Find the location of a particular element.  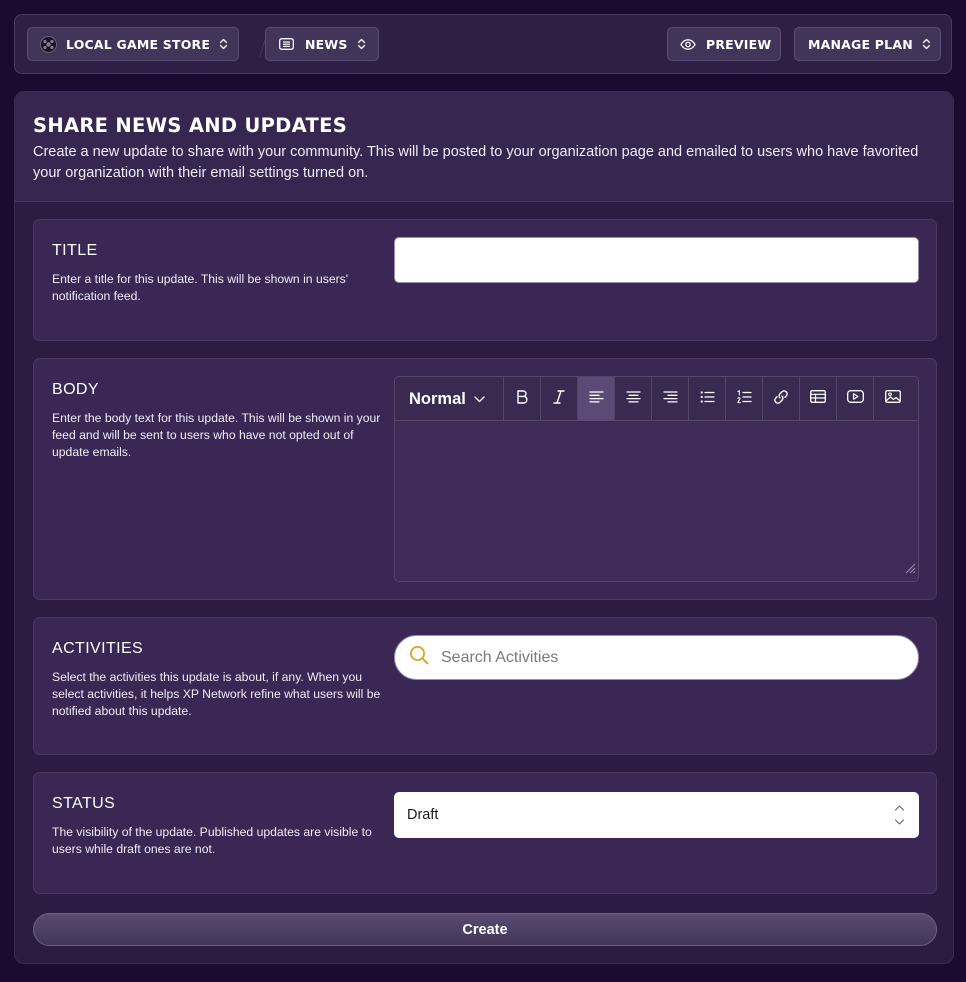

activities-search-box is located at coordinates (656, 657).